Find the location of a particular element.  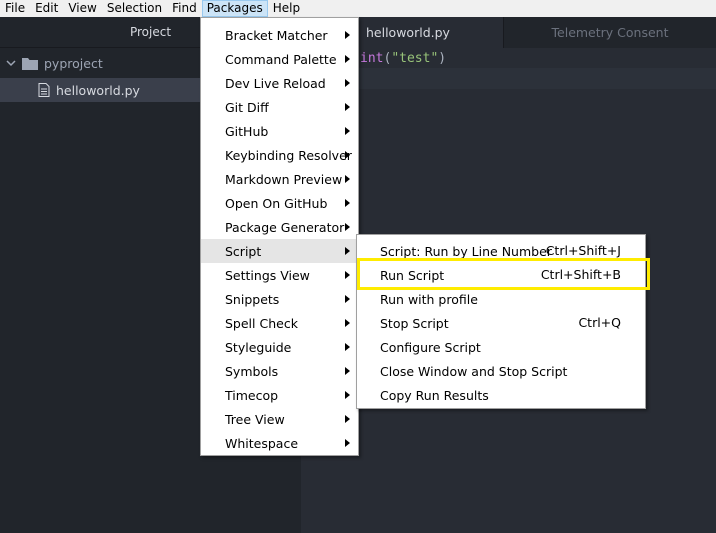

menu-item-configure-script: Configure Script is located at coordinates (501, 347).